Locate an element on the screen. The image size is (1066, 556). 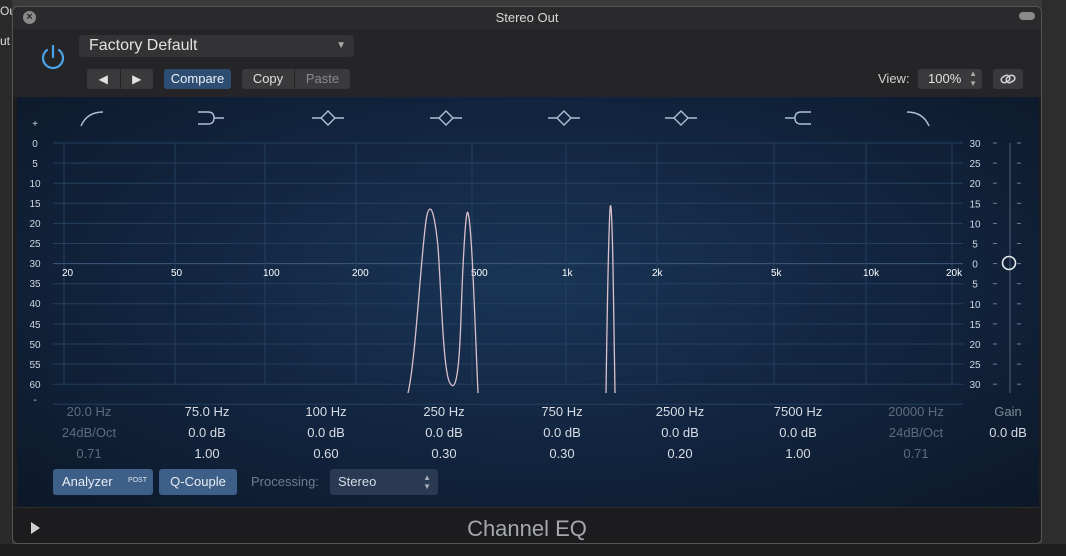
band-2-type-icon is located at coordinates (211, 118).